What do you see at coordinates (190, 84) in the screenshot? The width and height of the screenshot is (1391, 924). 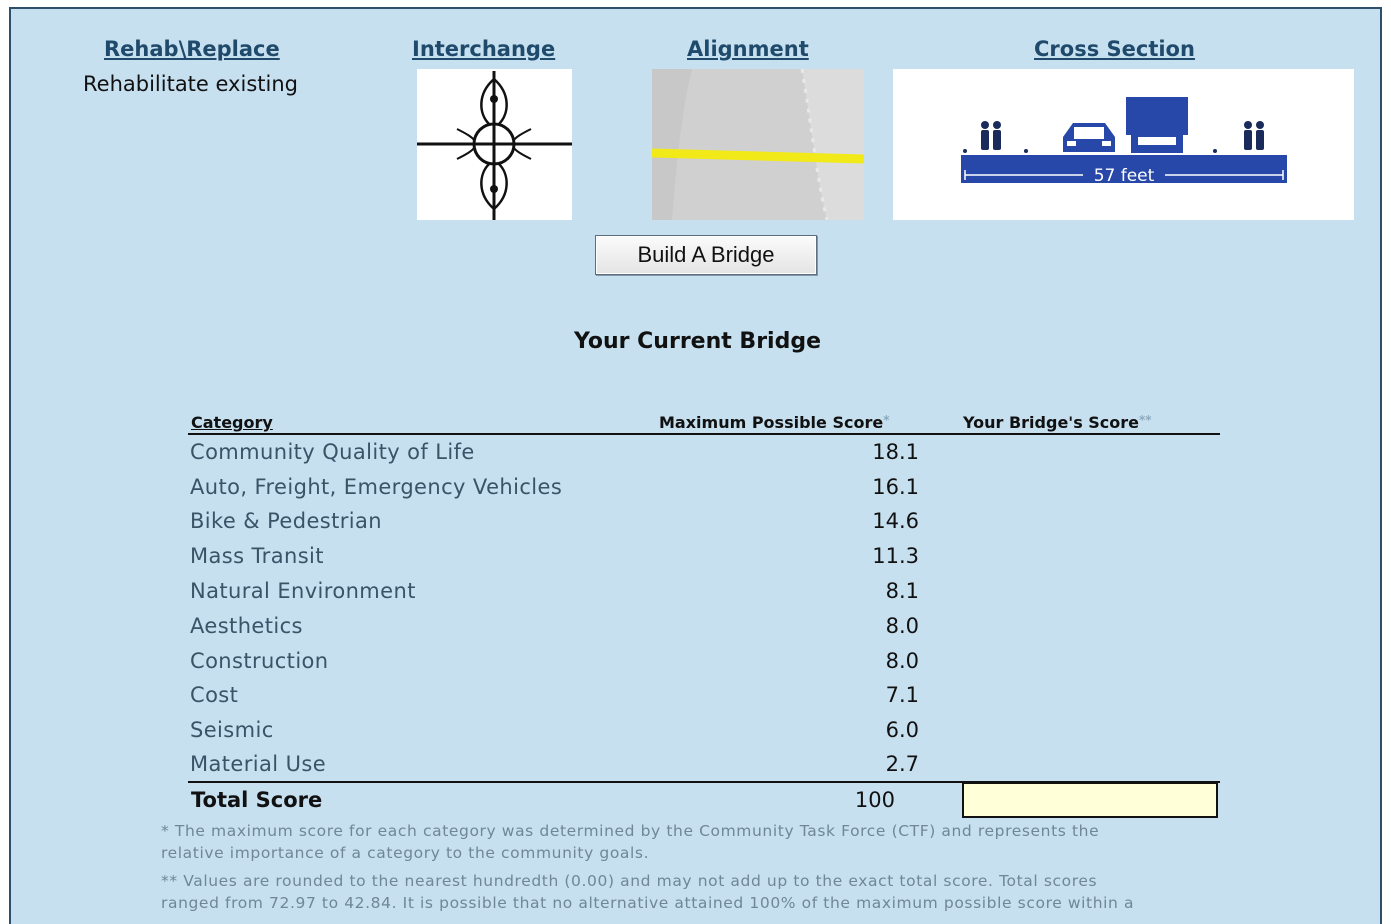 I see `rehab-replace-value: Rehabilitate existing` at bounding box center [190, 84].